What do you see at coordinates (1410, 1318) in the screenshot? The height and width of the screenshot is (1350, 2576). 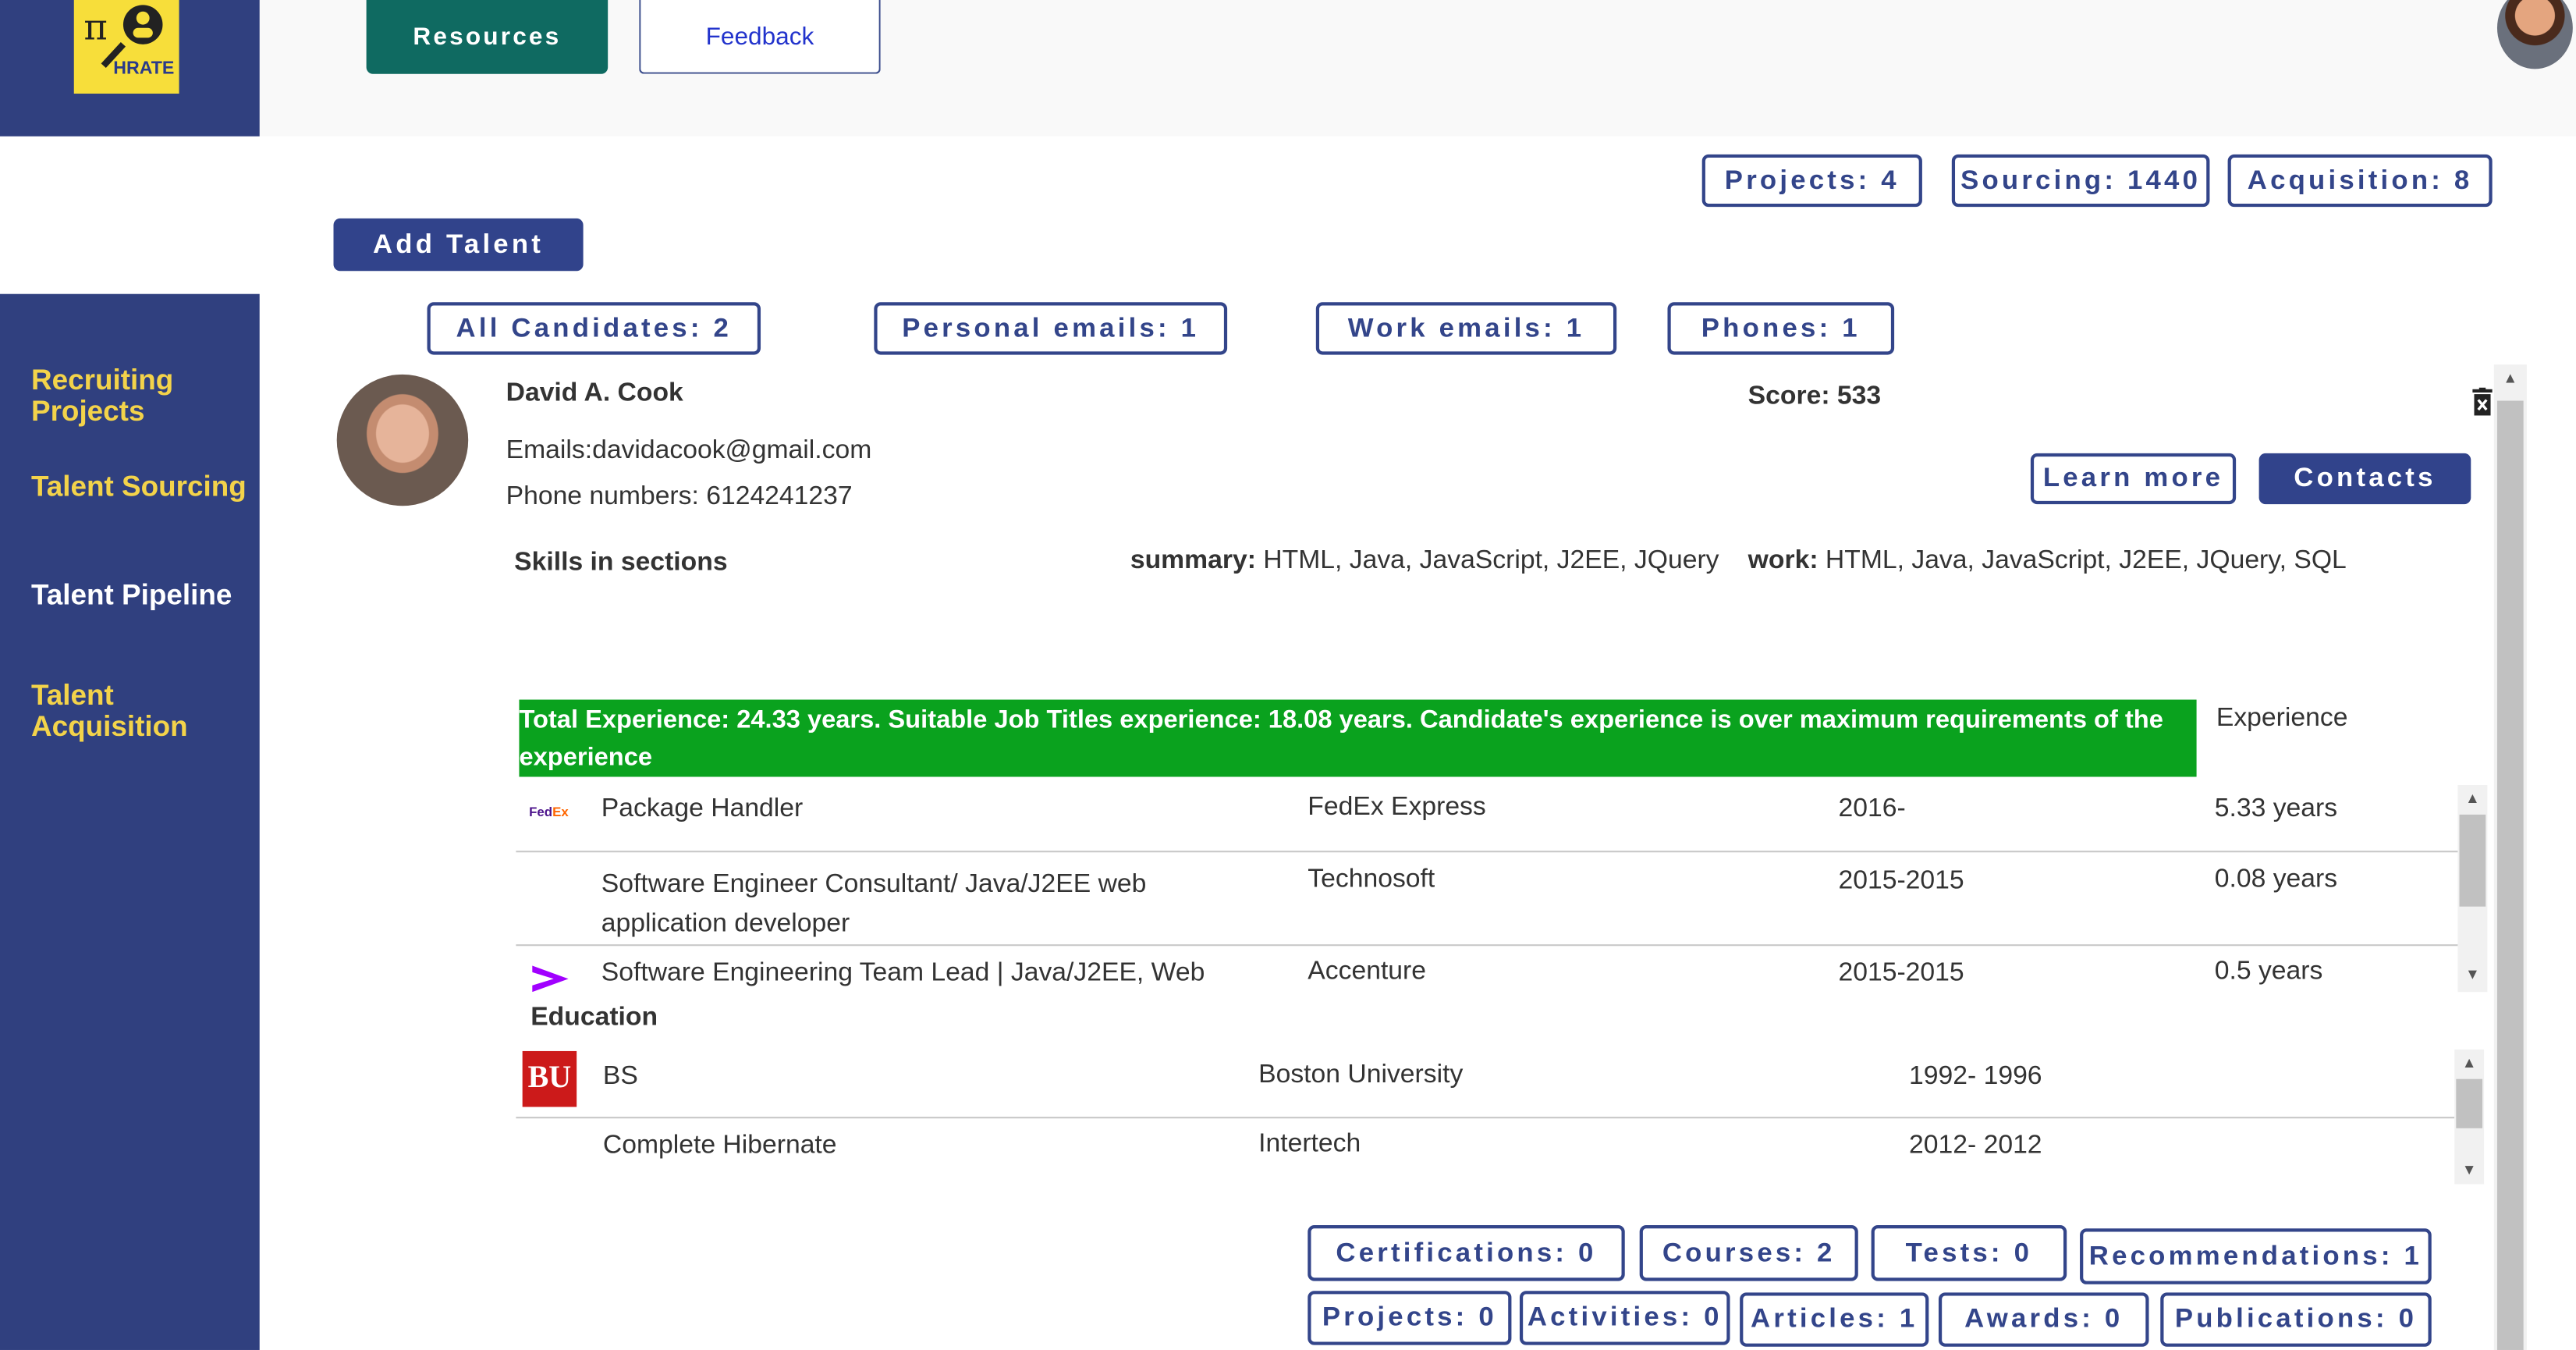 I see `projects-count-button: Projects: 0` at bounding box center [1410, 1318].